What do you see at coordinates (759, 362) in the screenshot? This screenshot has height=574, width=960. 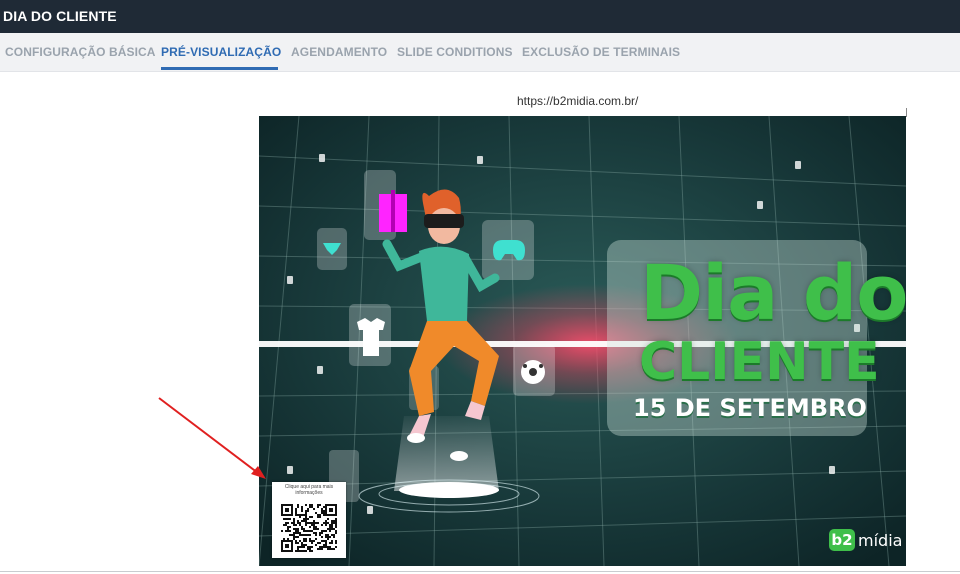 I see `banner-title-line2: CLIENTE` at bounding box center [759, 362].